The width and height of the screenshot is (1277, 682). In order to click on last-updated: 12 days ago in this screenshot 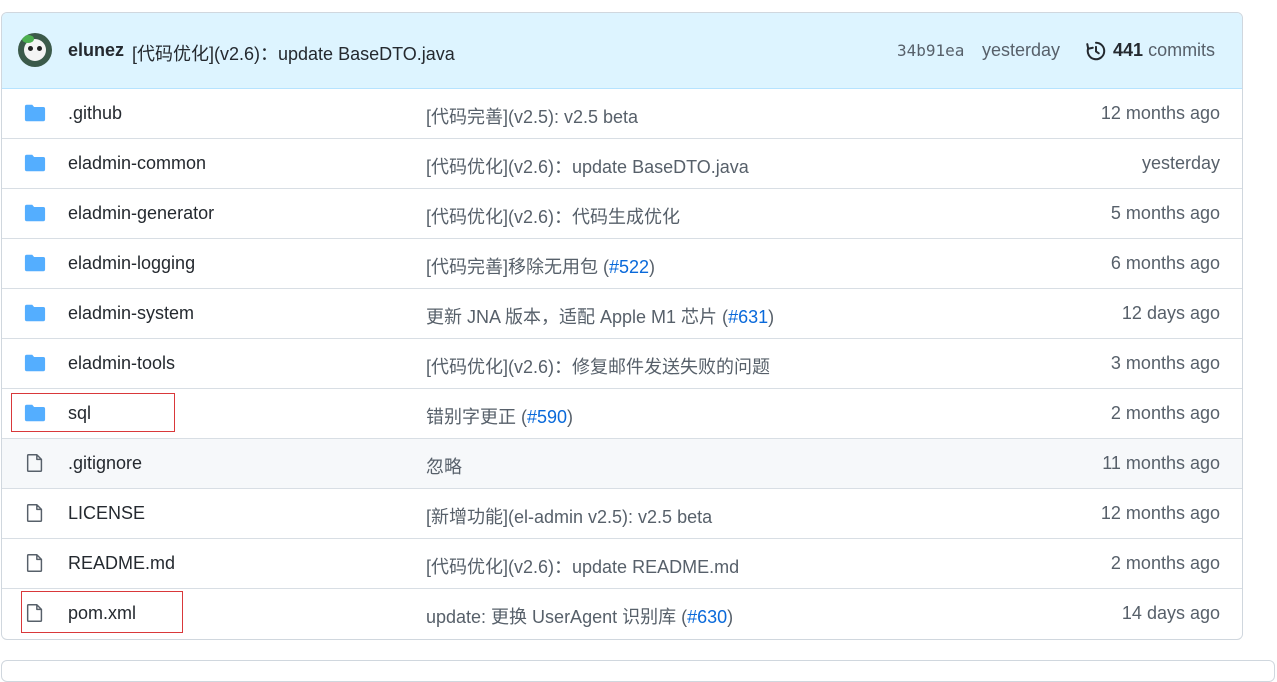, I will do `click(1170, 313)`.